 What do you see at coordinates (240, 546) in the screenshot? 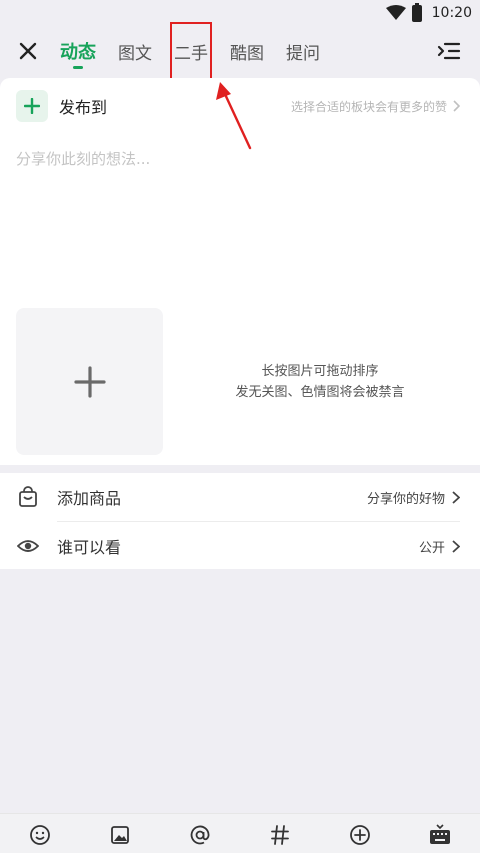
I see `visibility-row: 谁可以看 公开` at bounding box center [240, 546].